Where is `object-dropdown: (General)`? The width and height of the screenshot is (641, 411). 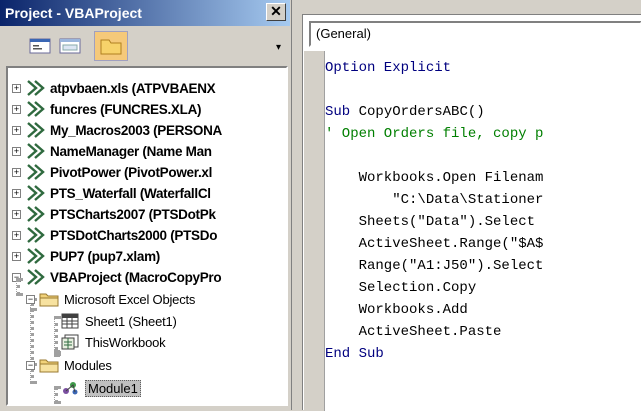
object-dropdown: (General) is located at coordinates (475, 34).